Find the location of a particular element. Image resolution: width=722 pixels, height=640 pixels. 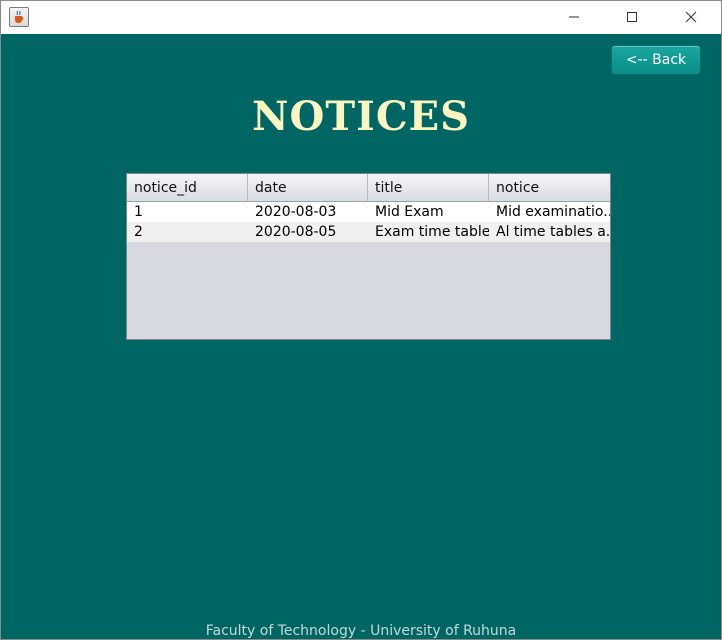

column-header-notice-id: notice_id is located at coordinates (187, 188).